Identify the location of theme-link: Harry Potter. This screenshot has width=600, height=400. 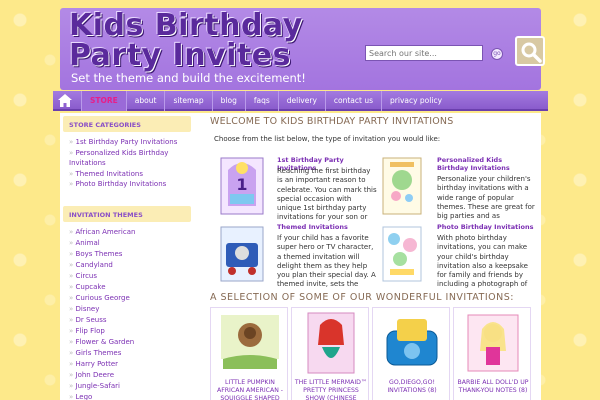
(130, 364).